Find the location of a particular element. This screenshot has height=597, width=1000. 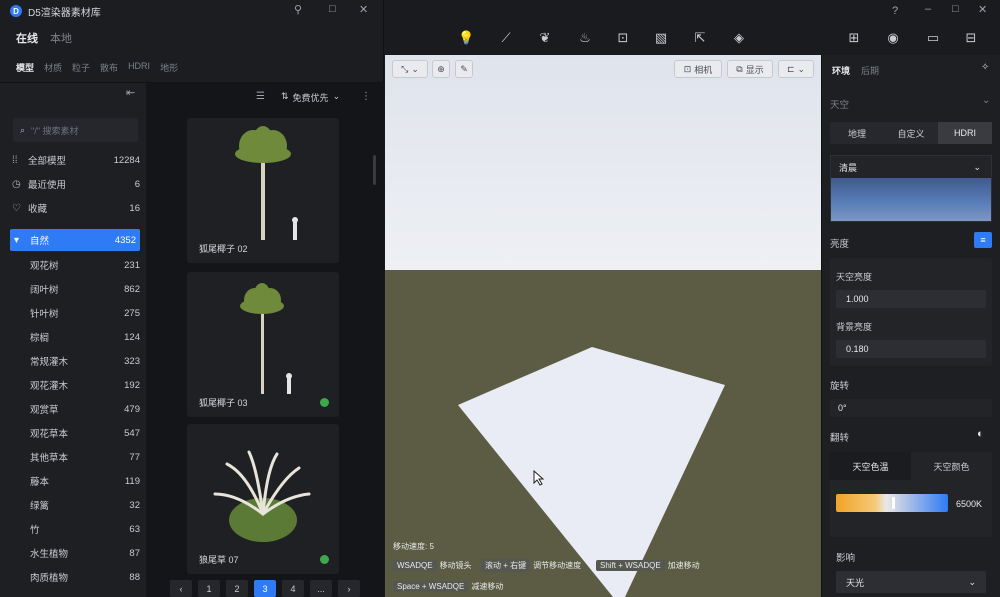

sky-mode-geo: 地理 is located at coordinates (857, 133).